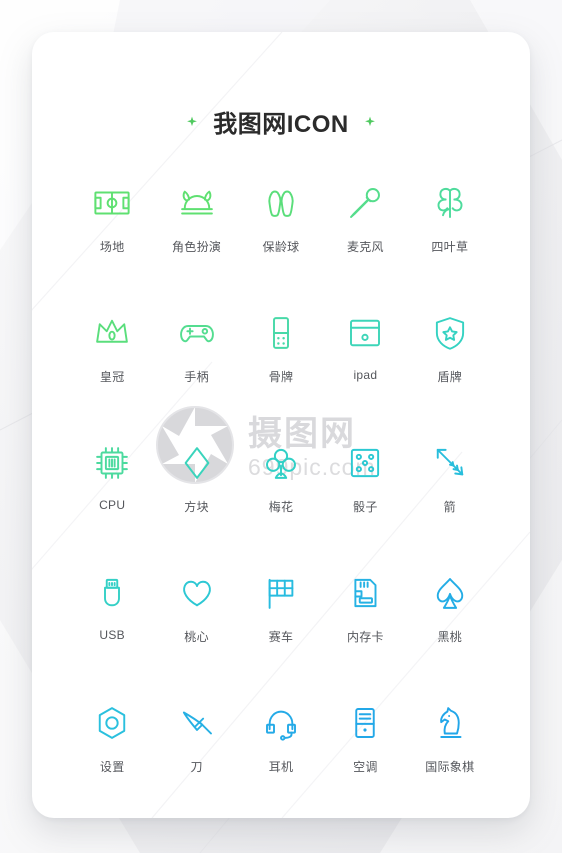 The height and width of the screenshot is (853, 562). I want to click on crown-icon, so click(112, 333).